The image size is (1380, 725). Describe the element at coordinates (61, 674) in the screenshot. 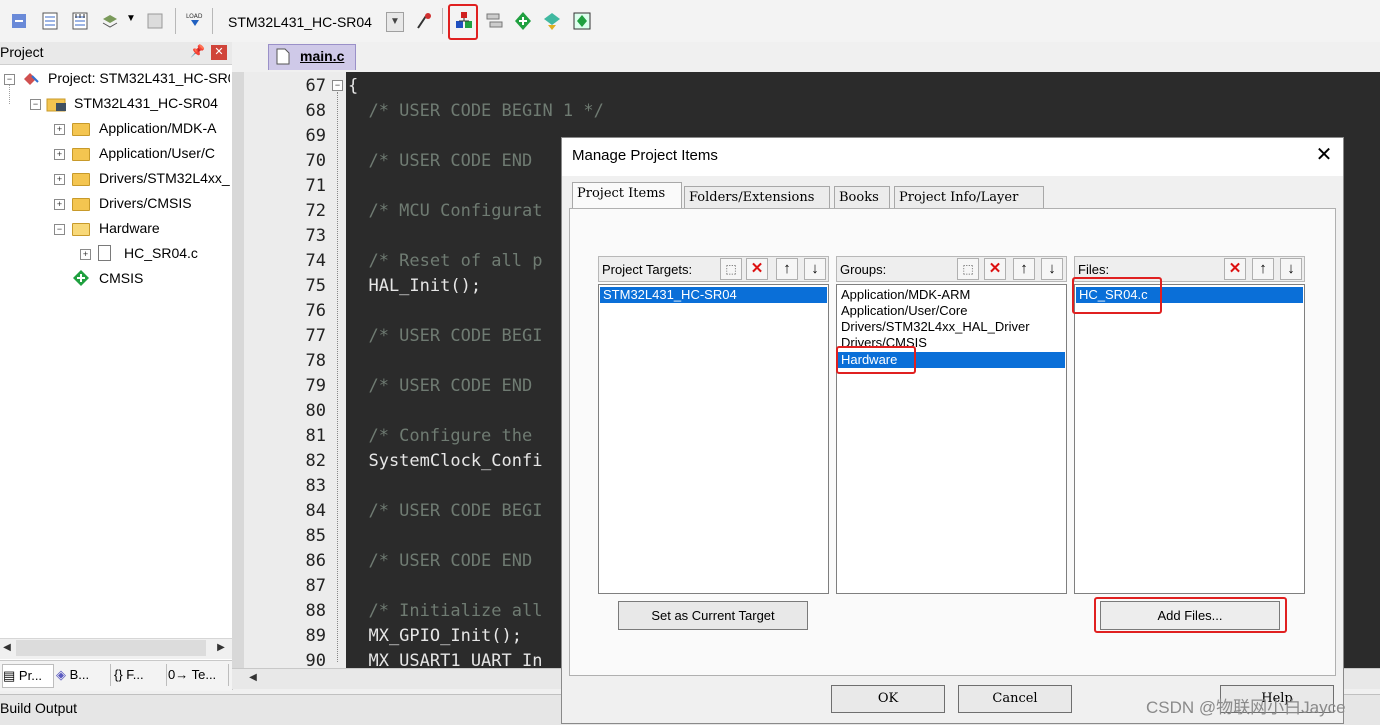

I see `books-tab-icon: ◈` at that location.